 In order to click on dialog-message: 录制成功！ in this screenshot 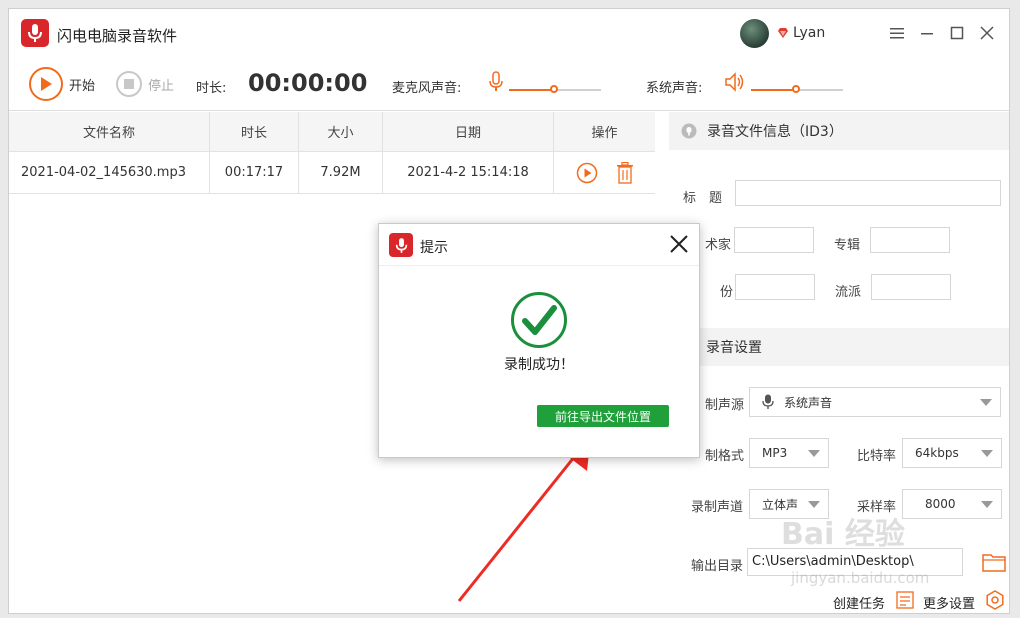, I will do `click(539, 365)`.